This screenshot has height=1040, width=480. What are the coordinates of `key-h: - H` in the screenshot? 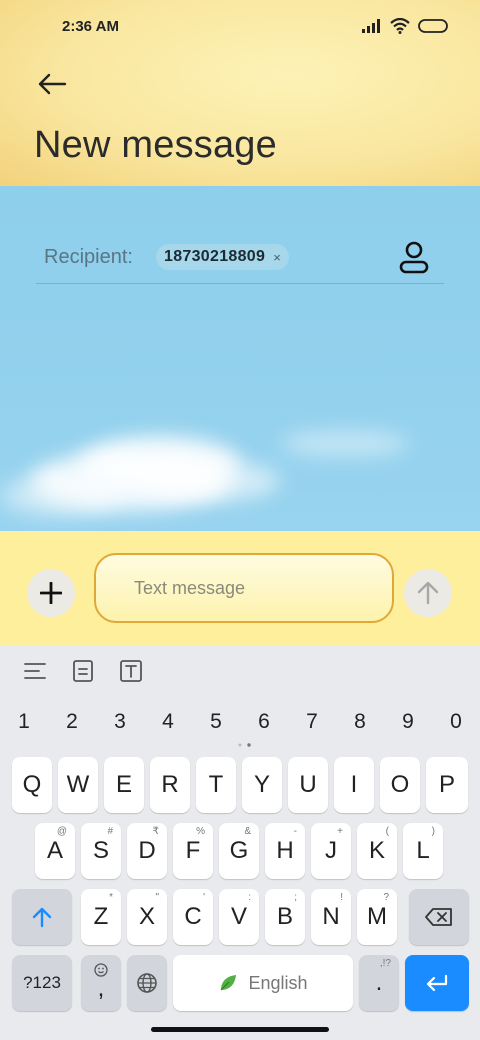 It's located at (285, 851).